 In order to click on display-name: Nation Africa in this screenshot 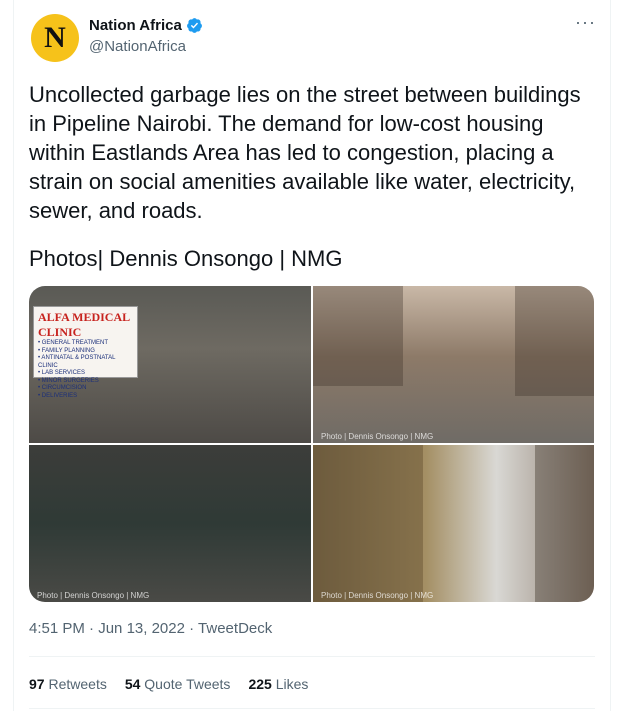, I will do `click(135, 25)`.